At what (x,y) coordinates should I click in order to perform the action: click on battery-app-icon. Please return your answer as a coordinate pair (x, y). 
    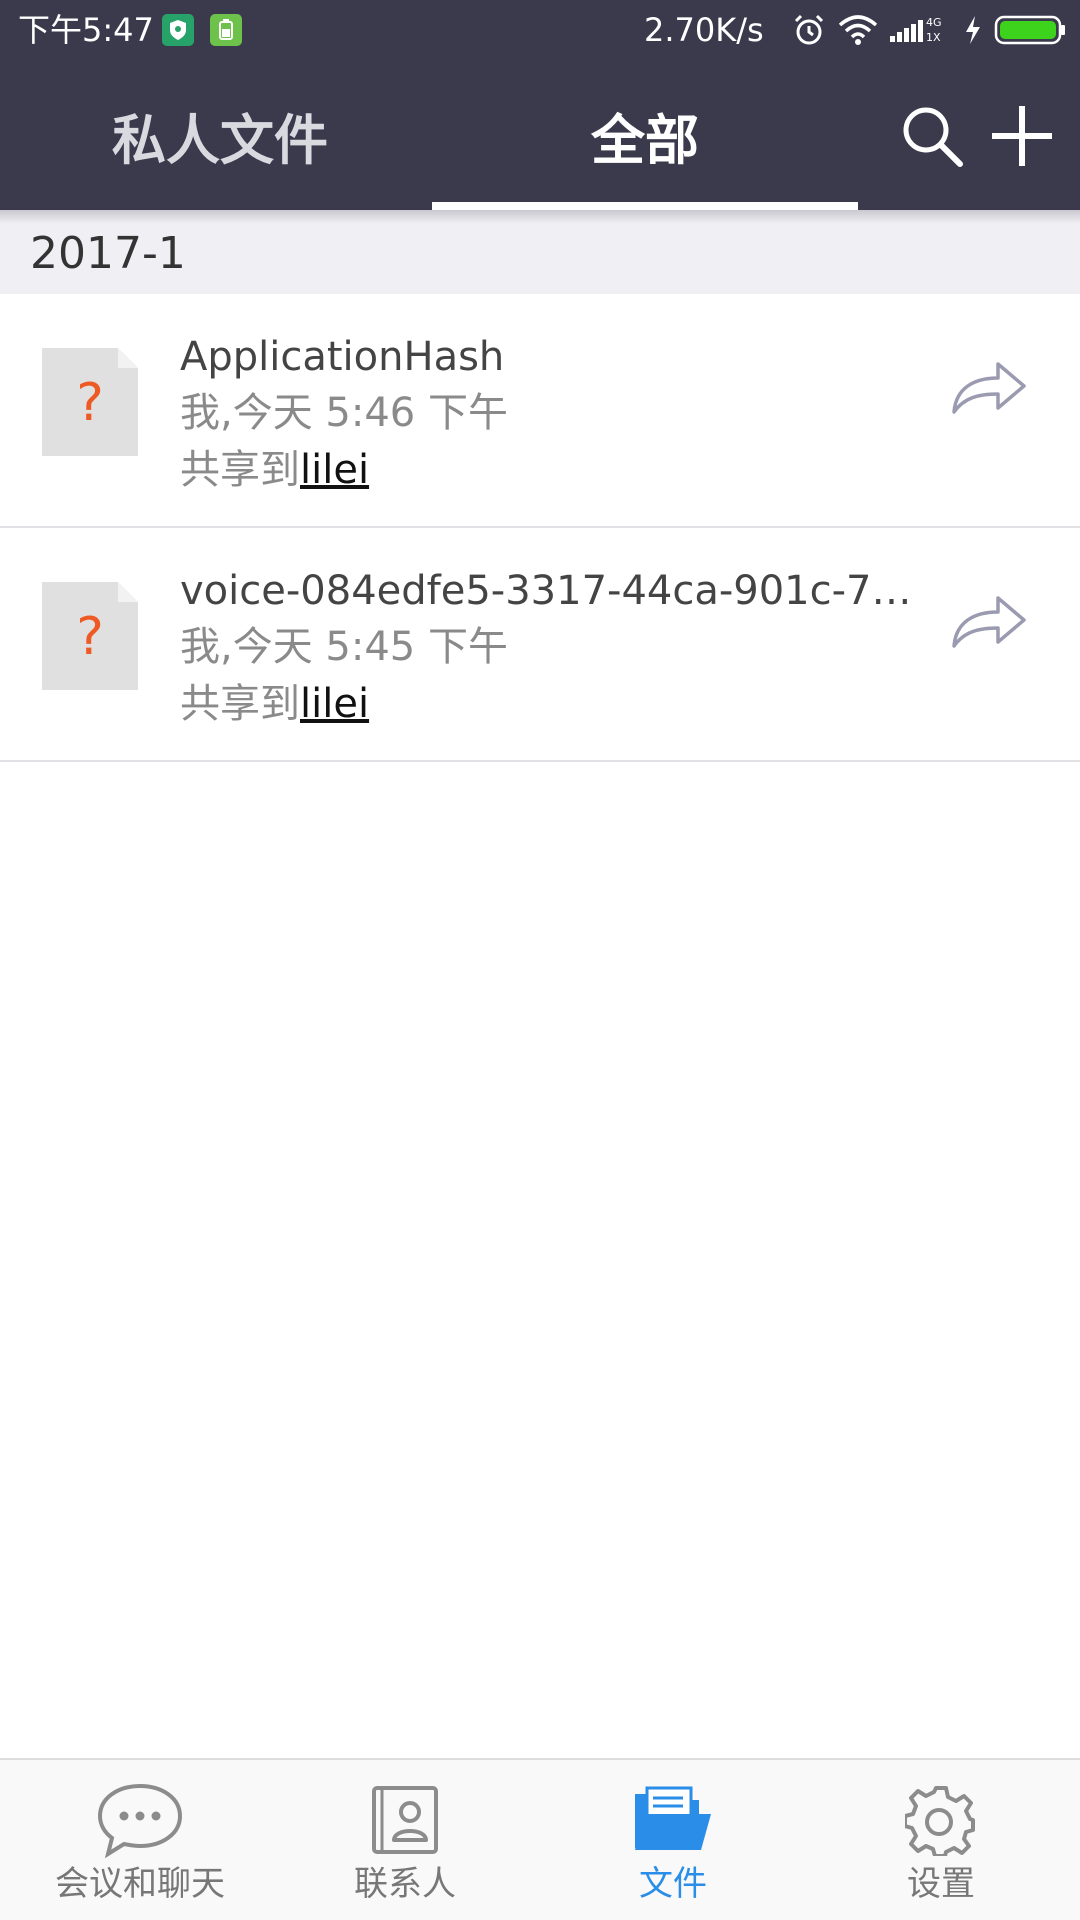
    Looking at the image, I should click on (226, 30).